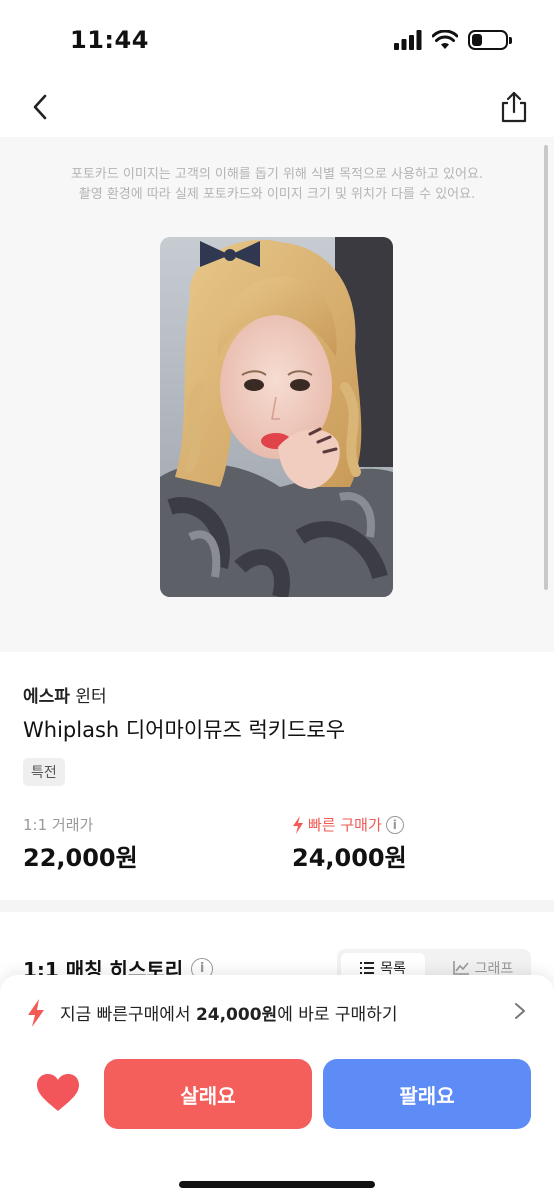 This screenshot has width=554, height=1200. Describe the element at coordinates (477, 40) in the screenshot. I see `battery-level` at that location.